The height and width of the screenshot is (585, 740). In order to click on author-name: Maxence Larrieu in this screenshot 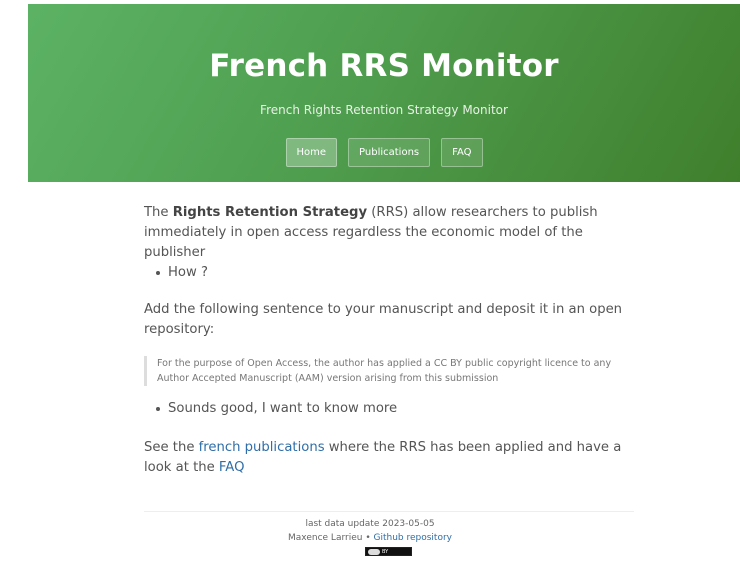, I will do `click(325, 538)`.